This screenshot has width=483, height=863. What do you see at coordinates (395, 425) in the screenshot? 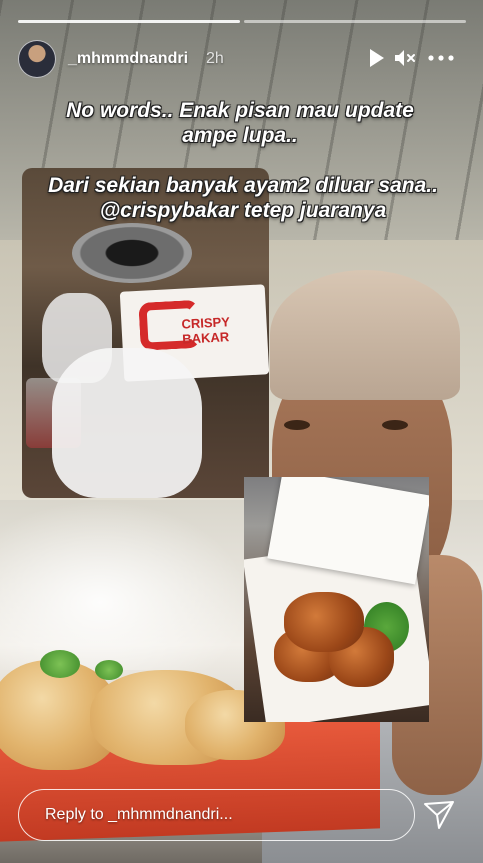
I see `eye-right` at bounding box center [395, 425].